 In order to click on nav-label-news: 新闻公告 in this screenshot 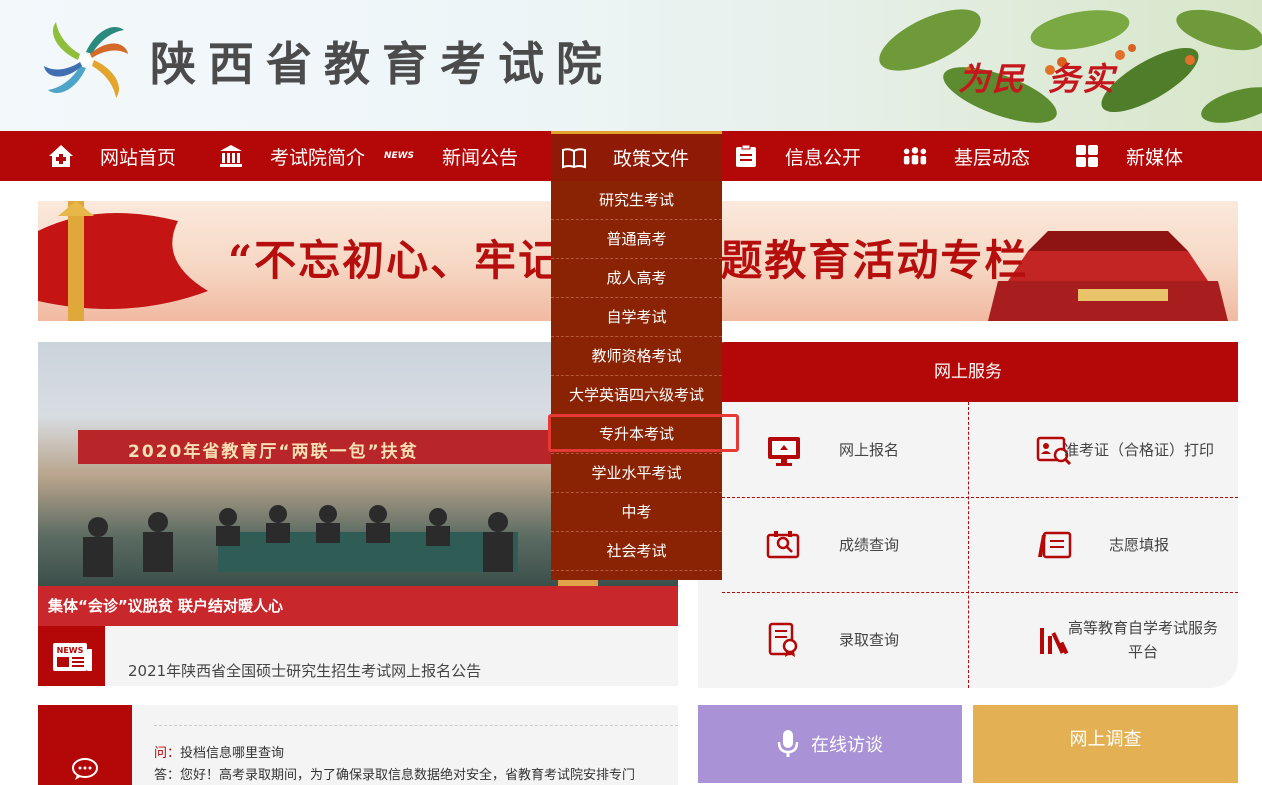, I will do `click(480, 157)`.